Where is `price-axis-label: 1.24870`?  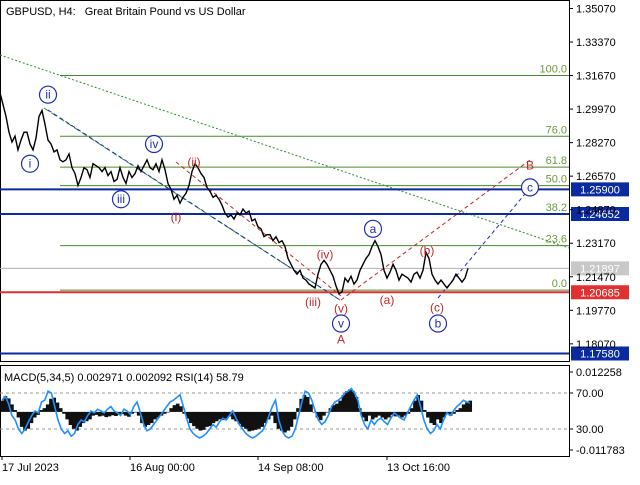 price-axis-label: 1.24870 is located at coordinates (596, 211).